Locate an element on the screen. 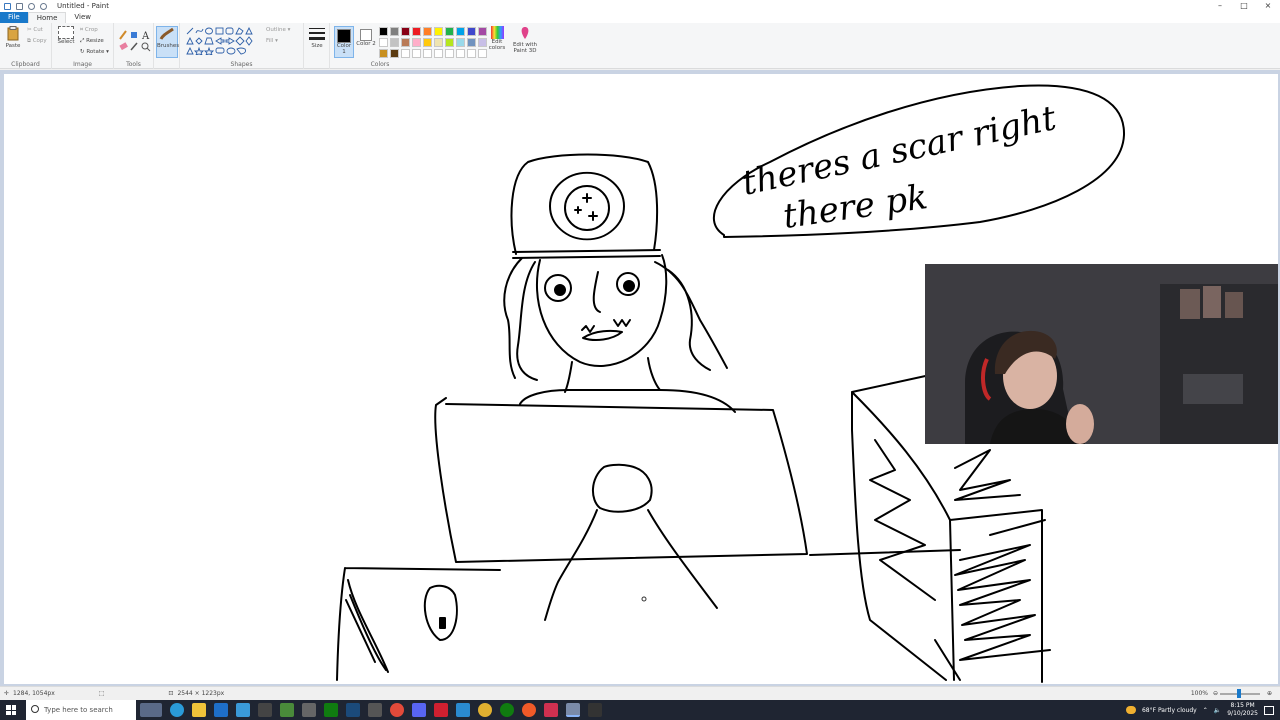 The height and width of the screenshot is (720, 1280). cortana-icon is located at coordinates (151, 710).